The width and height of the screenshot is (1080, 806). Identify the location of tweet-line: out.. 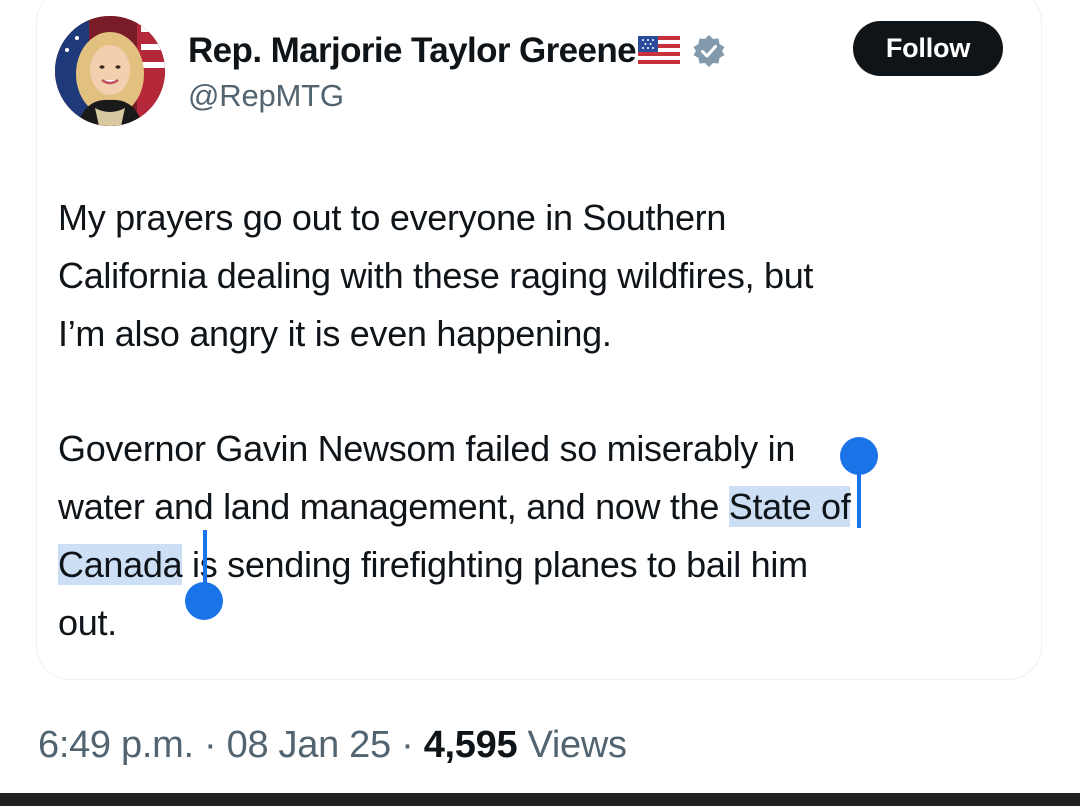
(87, 622).